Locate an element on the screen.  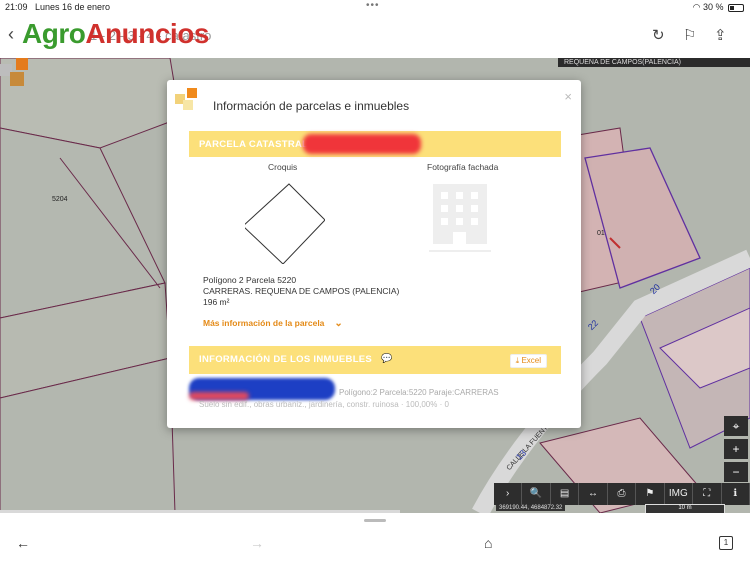
status-right: ◠ 30 % is located at coordinates (718, 7).